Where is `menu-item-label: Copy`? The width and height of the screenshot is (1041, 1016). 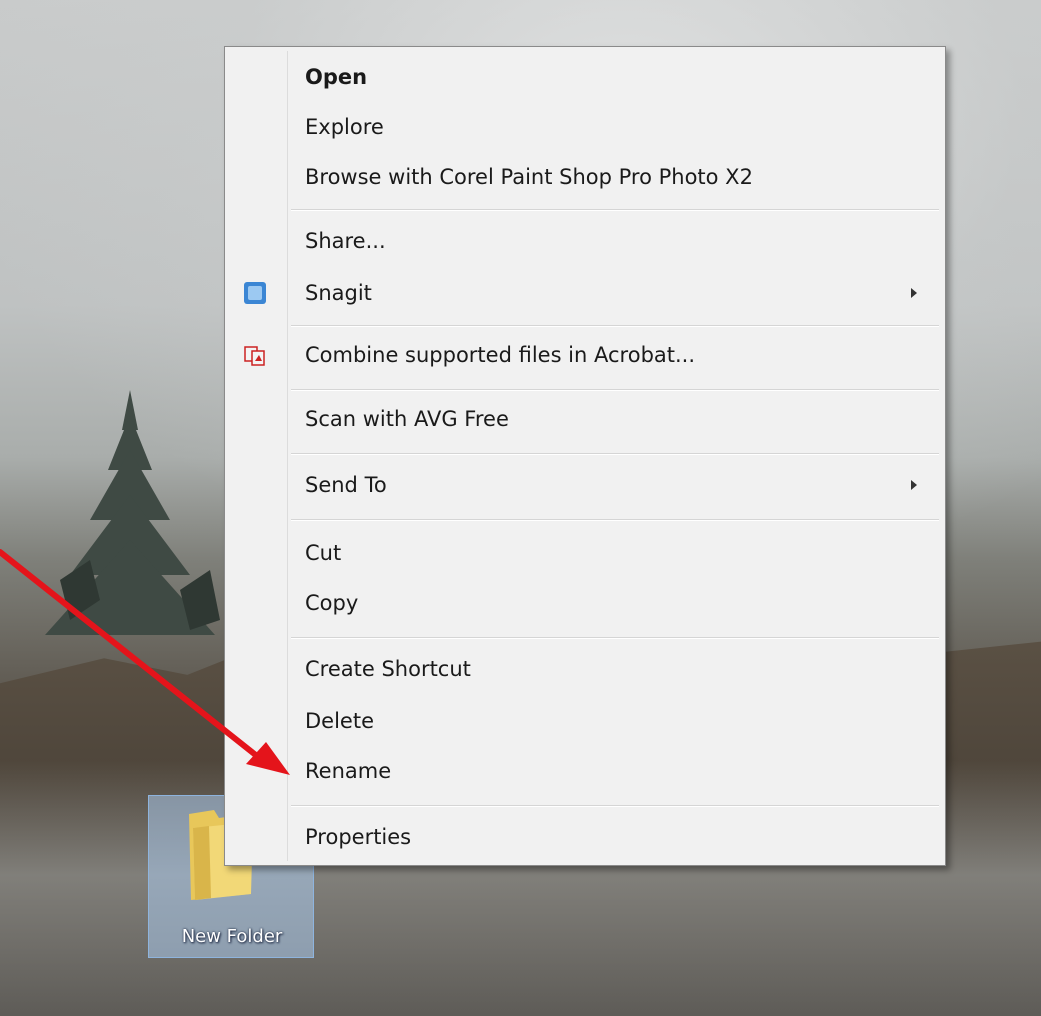
menu-item-label: Copy is located at coordinates (332, 603).